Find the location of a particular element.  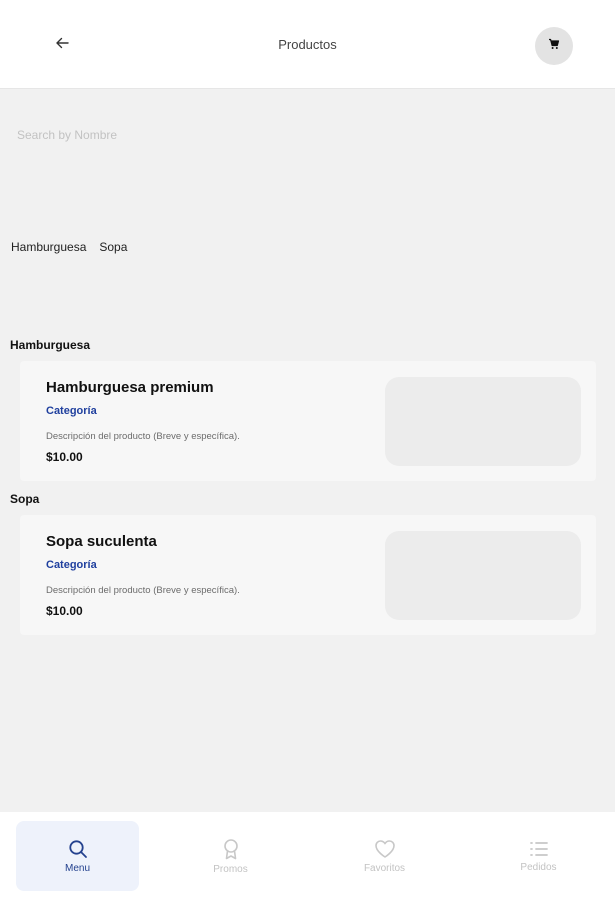

product-name: Sopa suculenta is located at coordinates (101, 541).